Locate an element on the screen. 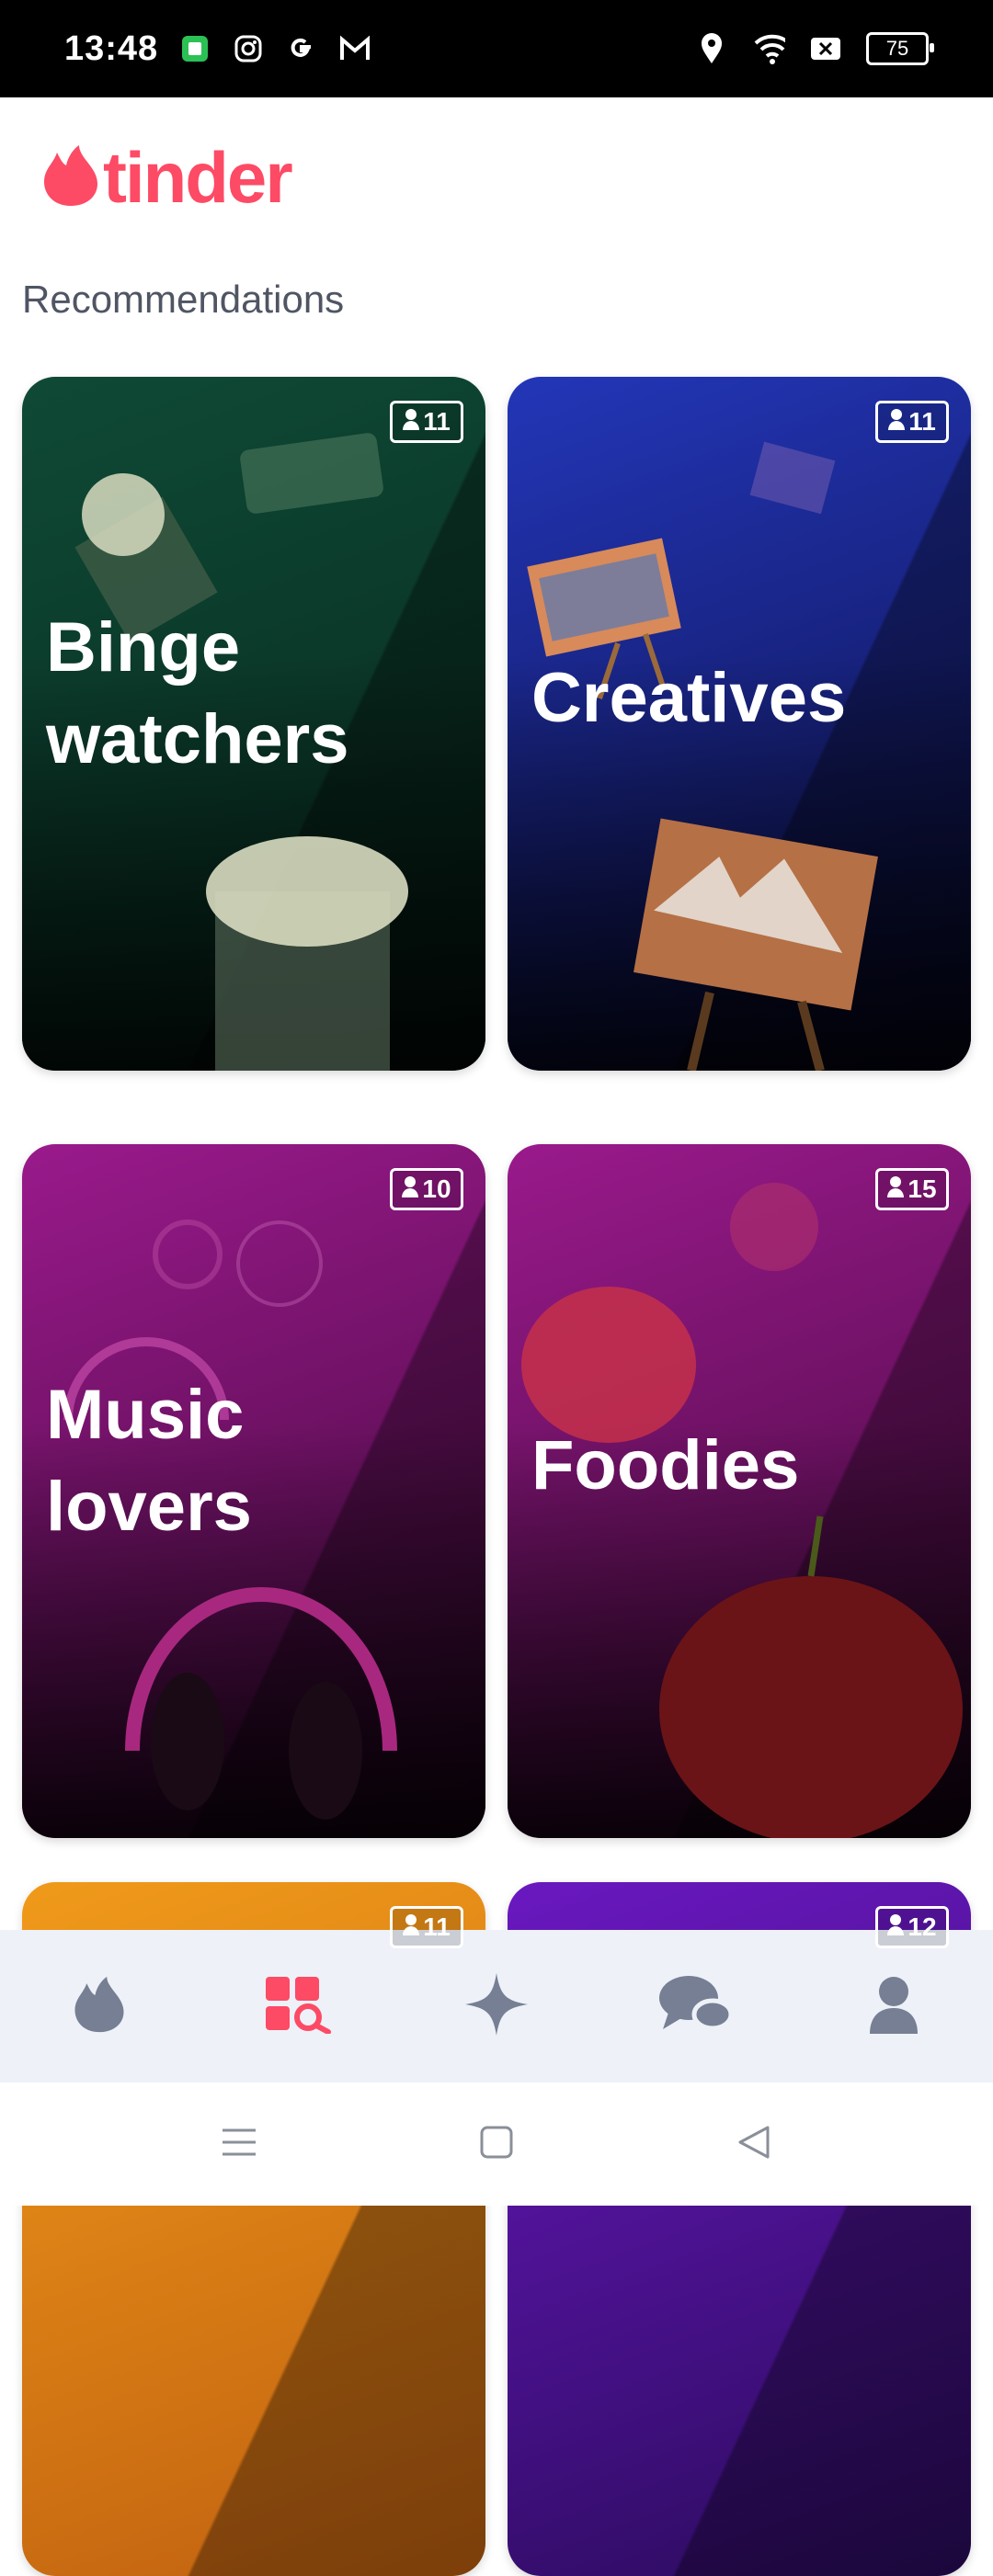  sparkle-icon is located at coordinates (496, 2007).